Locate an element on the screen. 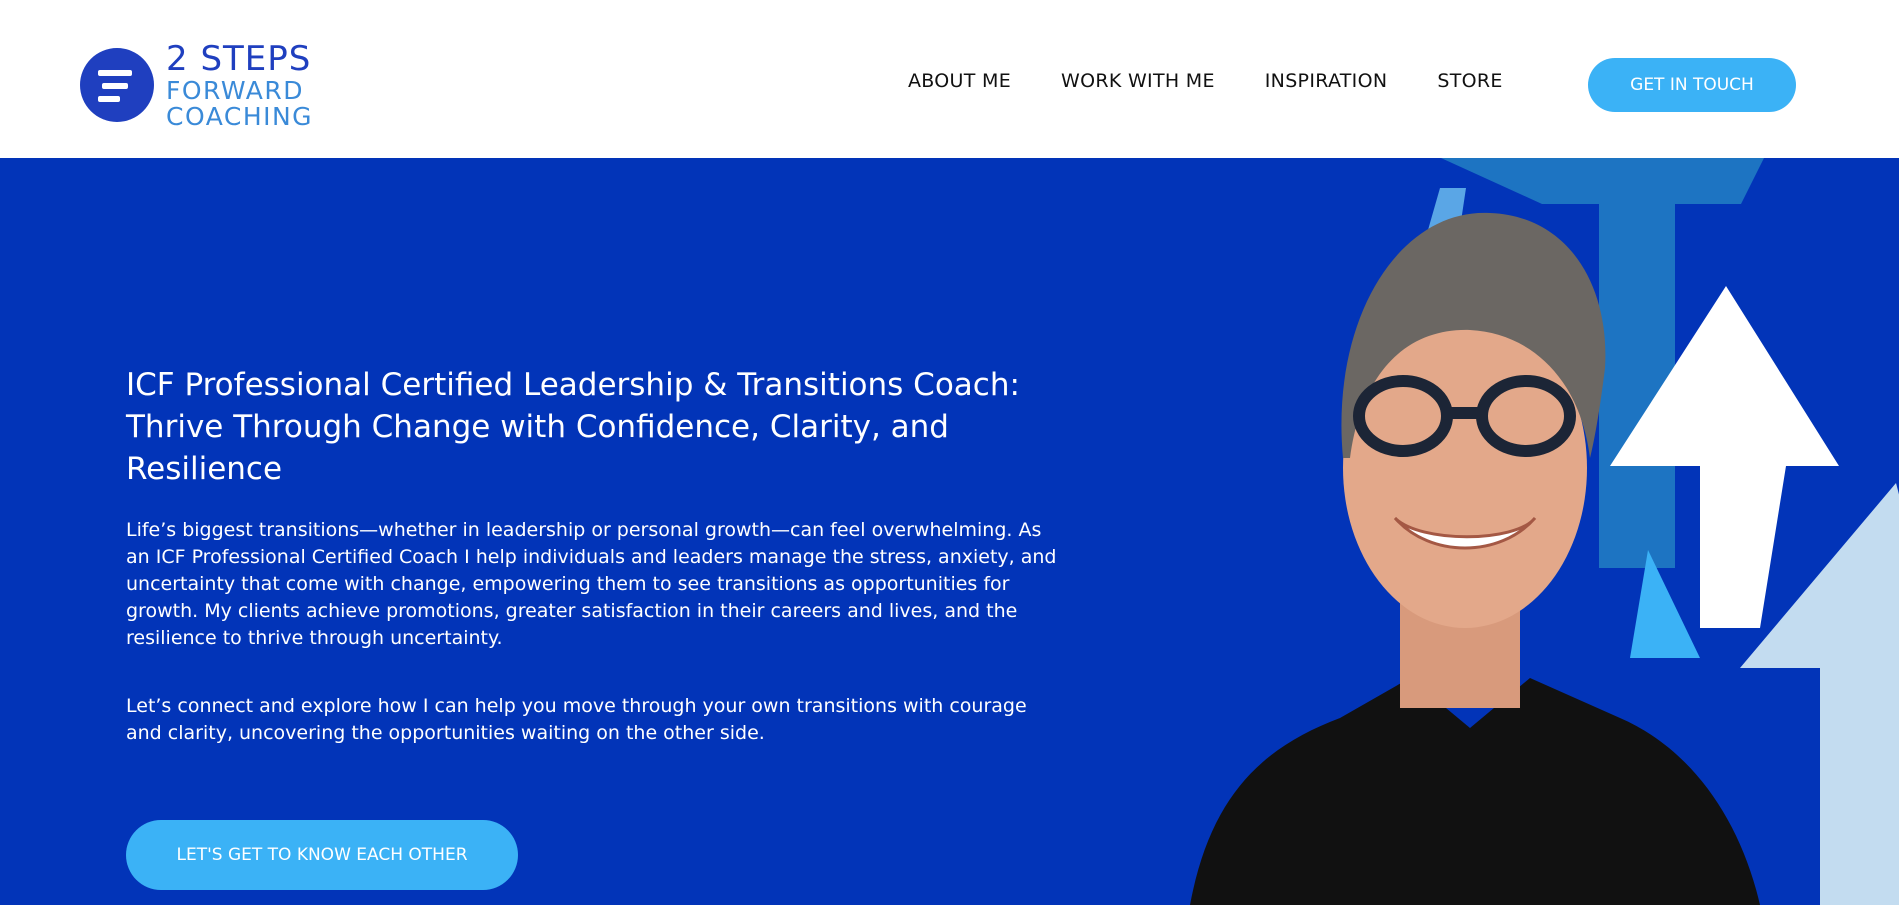 The image size is (1899, 905). brand-logo: 2 STEPS FORWARD COACHING is located at coordinates (200, 85).